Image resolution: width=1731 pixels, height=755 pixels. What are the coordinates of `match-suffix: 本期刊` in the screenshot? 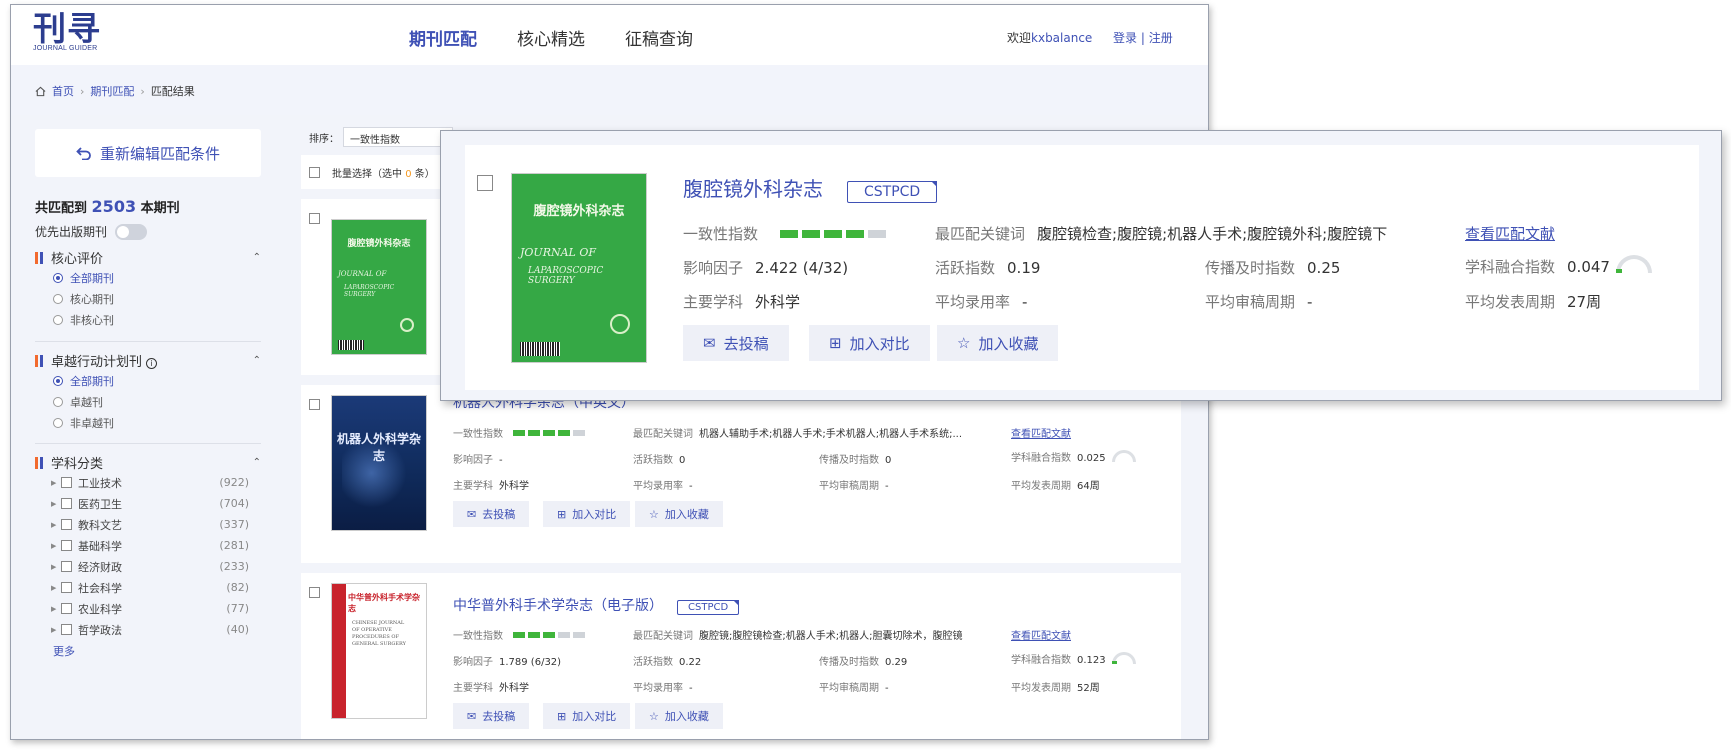 It's located at (160, 208).